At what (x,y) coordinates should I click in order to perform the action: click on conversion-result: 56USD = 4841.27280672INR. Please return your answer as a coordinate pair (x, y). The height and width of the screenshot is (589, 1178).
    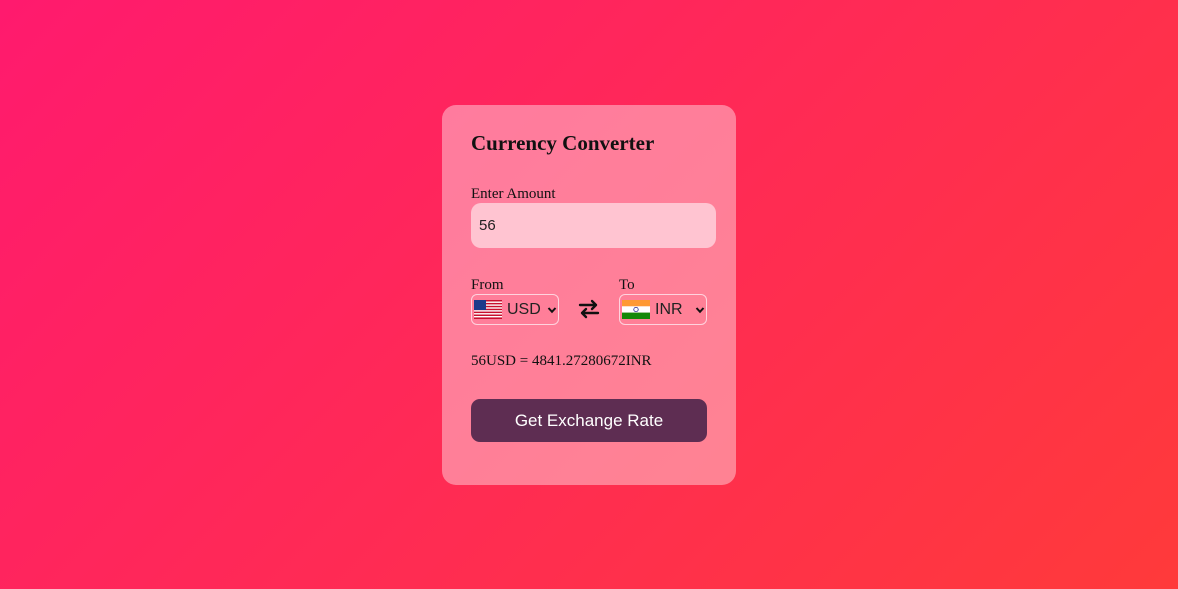
    Looking at the image, I should click on (561, 361).